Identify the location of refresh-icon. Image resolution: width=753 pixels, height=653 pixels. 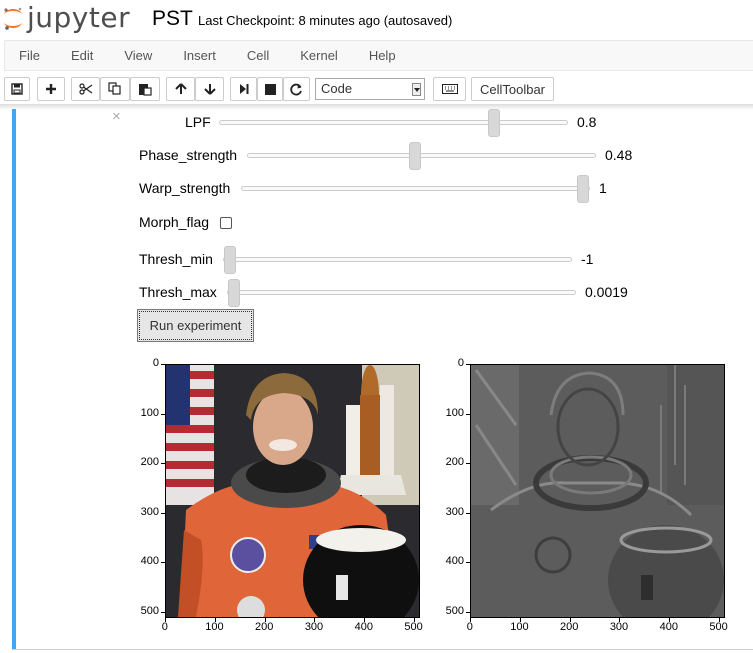
(296, 89).